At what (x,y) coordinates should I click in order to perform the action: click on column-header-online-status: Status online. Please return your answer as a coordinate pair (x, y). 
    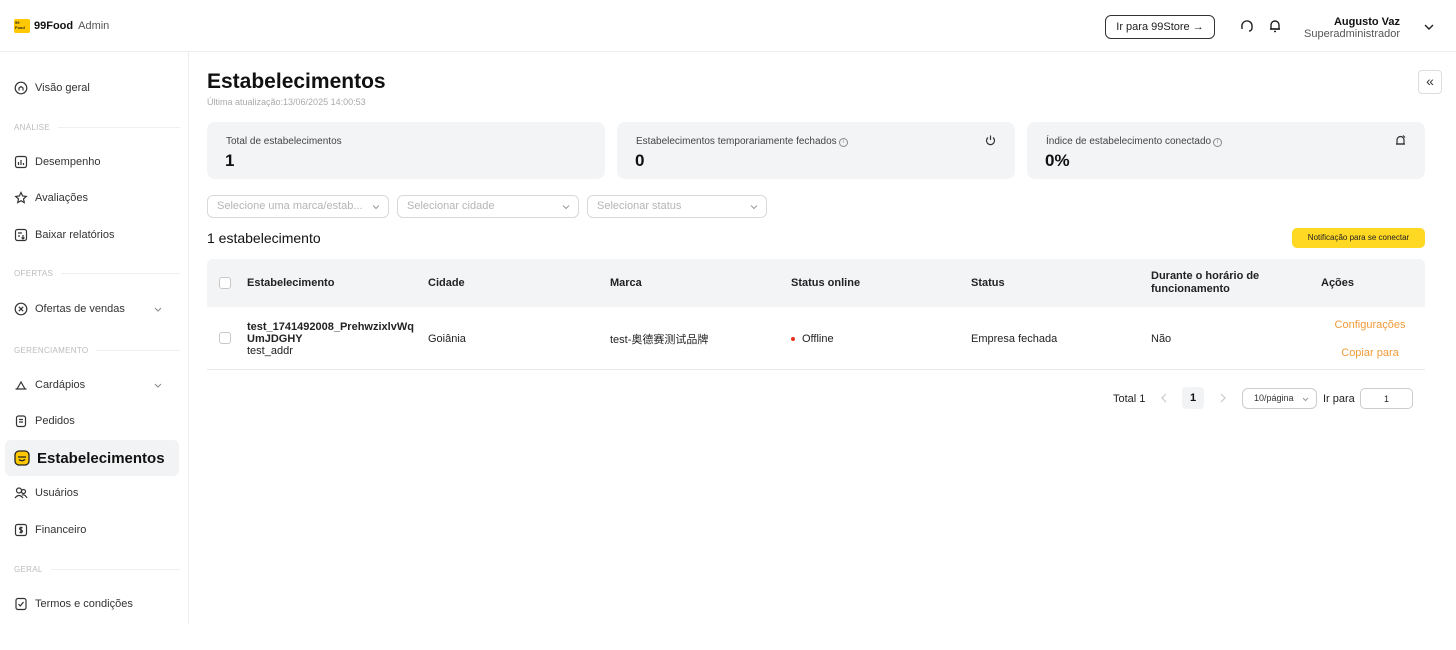
    Looking at the image, I should click on (825, 283).